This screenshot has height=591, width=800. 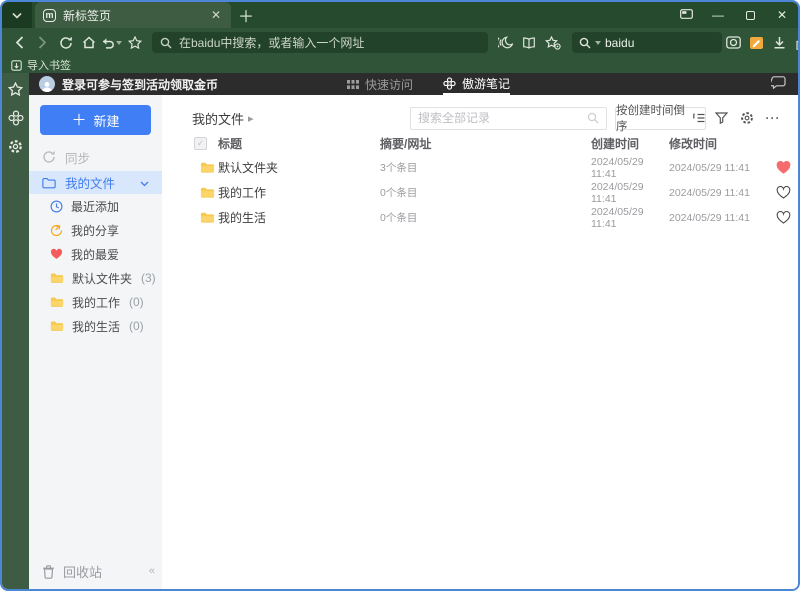 I want to click on tab-quick-access: 快速访问, so click(x=380, y=84).